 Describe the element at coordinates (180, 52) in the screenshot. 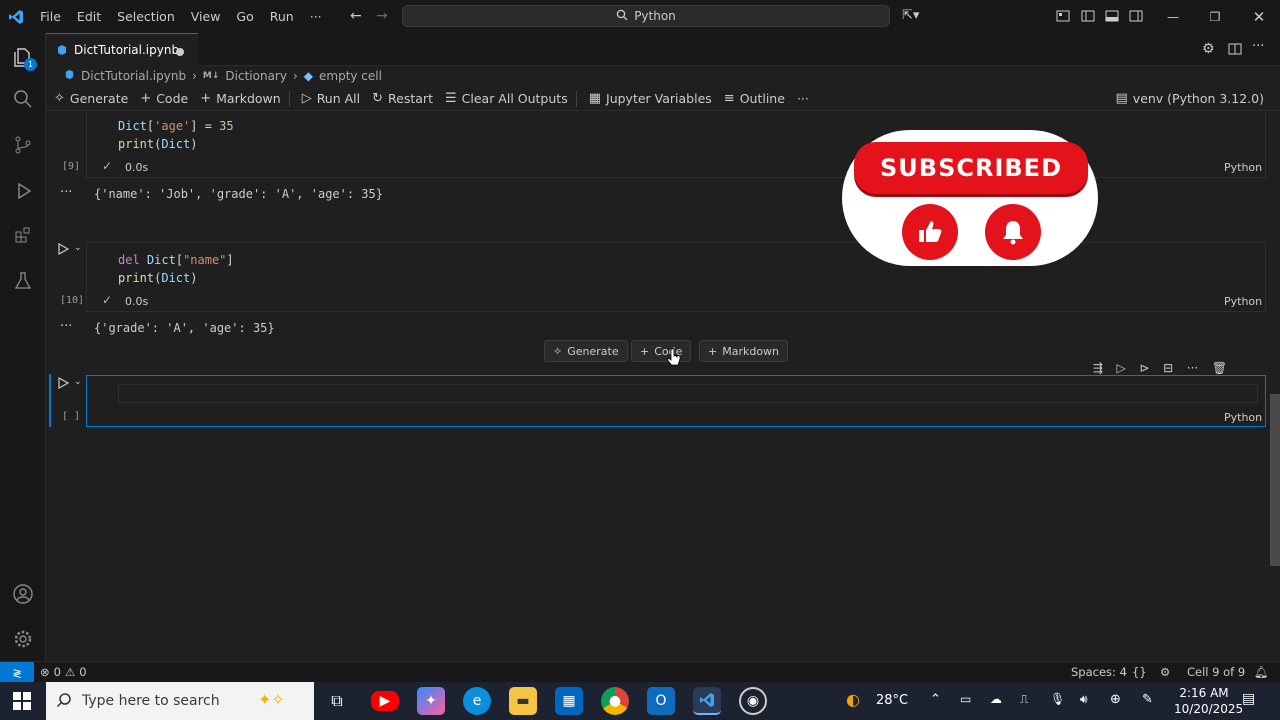

I see `unsaved-dot-icon` at that location.